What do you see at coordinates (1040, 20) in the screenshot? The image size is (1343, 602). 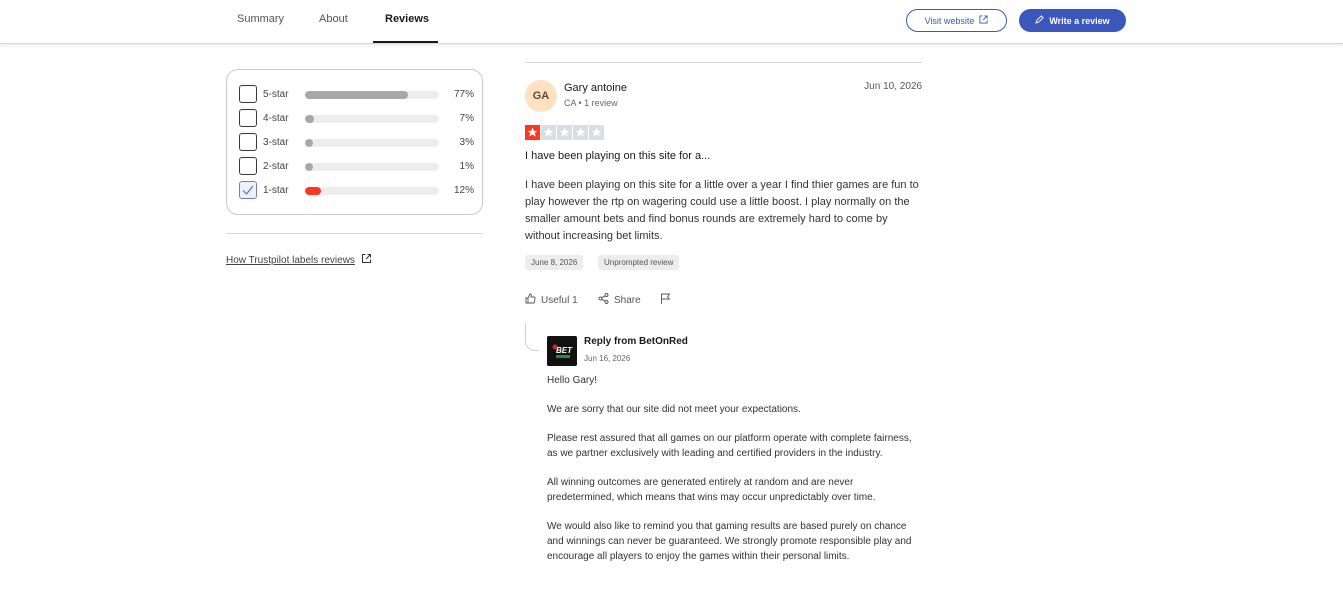 I see `pencil-icon` at bounding box center [1040, 20].